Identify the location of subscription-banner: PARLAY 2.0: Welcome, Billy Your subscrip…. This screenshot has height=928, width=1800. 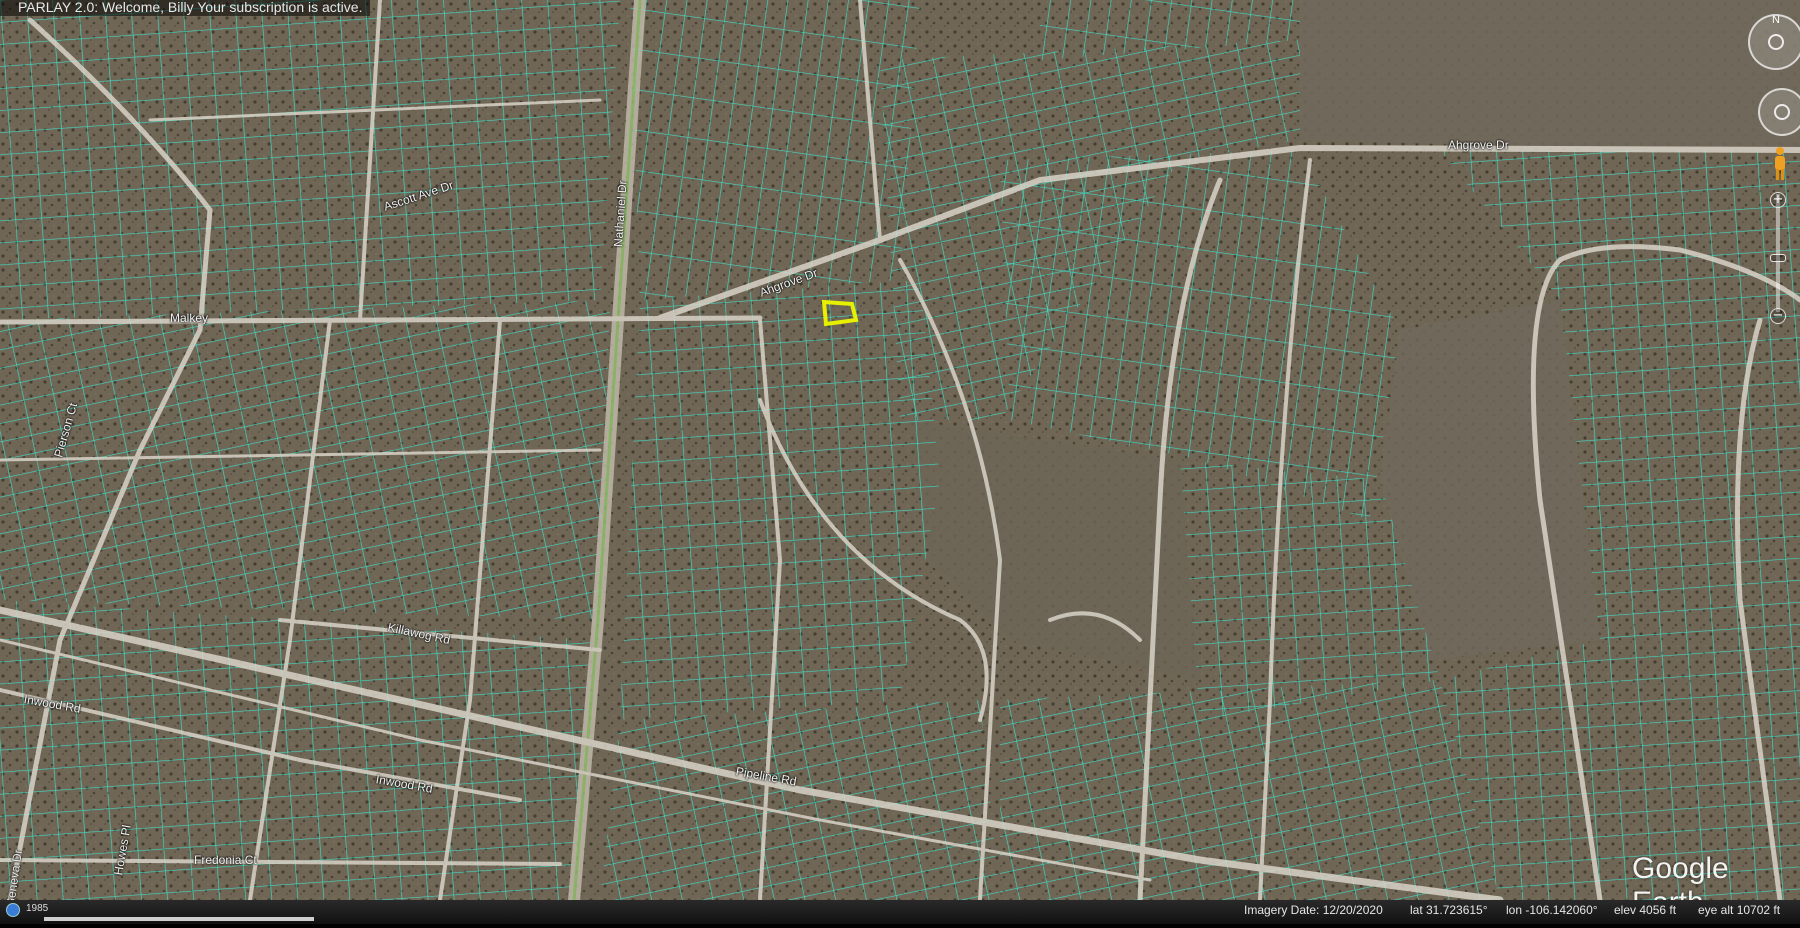
(185, 8).